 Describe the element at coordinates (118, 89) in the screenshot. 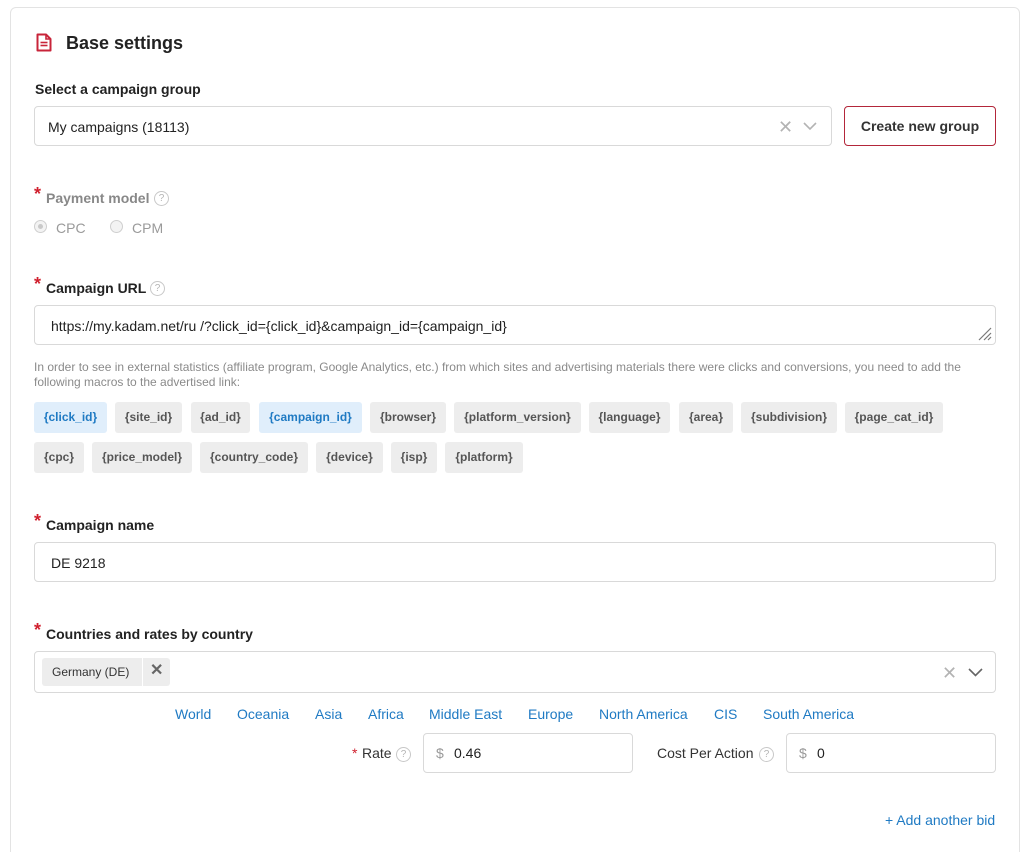

I see `campaign-group-label: Select a campaign group` at that location.